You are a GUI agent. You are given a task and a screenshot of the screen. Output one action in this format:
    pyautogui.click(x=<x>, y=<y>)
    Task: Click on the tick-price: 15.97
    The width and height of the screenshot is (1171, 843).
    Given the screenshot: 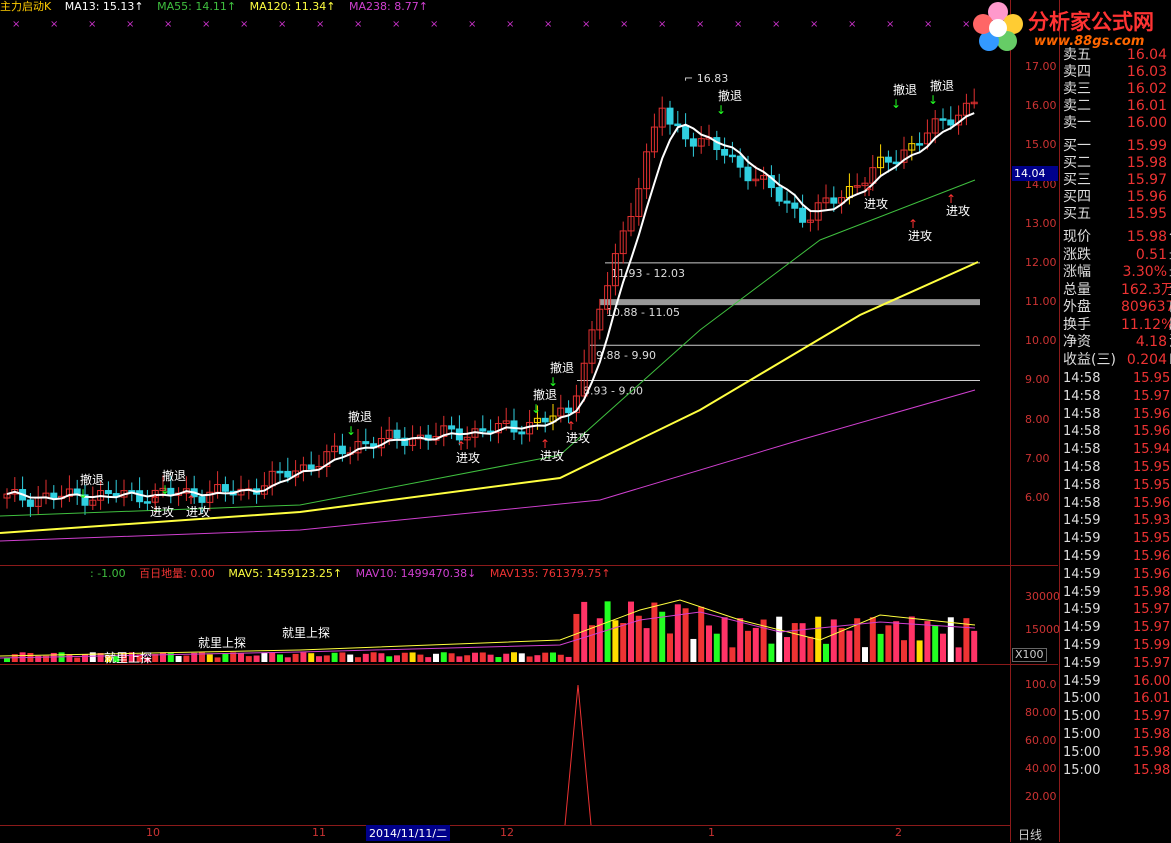 What is the action you would take?
    pyautogui.click(x=1152, y=628)
    